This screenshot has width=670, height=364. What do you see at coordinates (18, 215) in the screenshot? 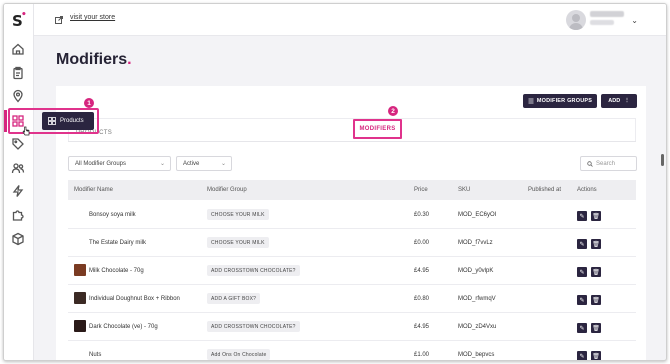
I see `puzzle-icon` at bounding box center [18, 215].